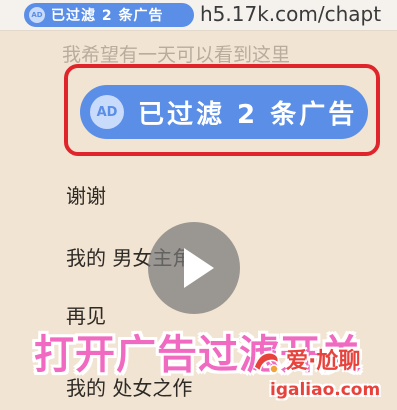 This screenshot has height=410, width=397. I want to click on ad-filter-badge-large: AD 已过滤 2 条广告, so click(224, 112).